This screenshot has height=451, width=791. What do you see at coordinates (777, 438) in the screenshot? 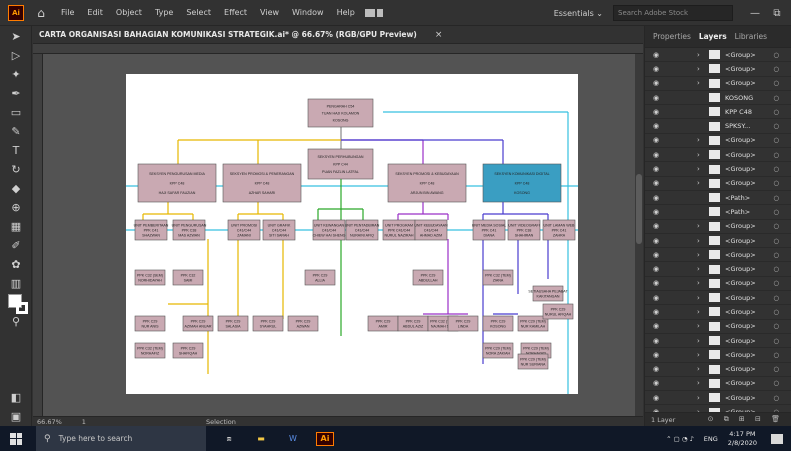
I see `notification-icon` at bounding box center [777, 438].